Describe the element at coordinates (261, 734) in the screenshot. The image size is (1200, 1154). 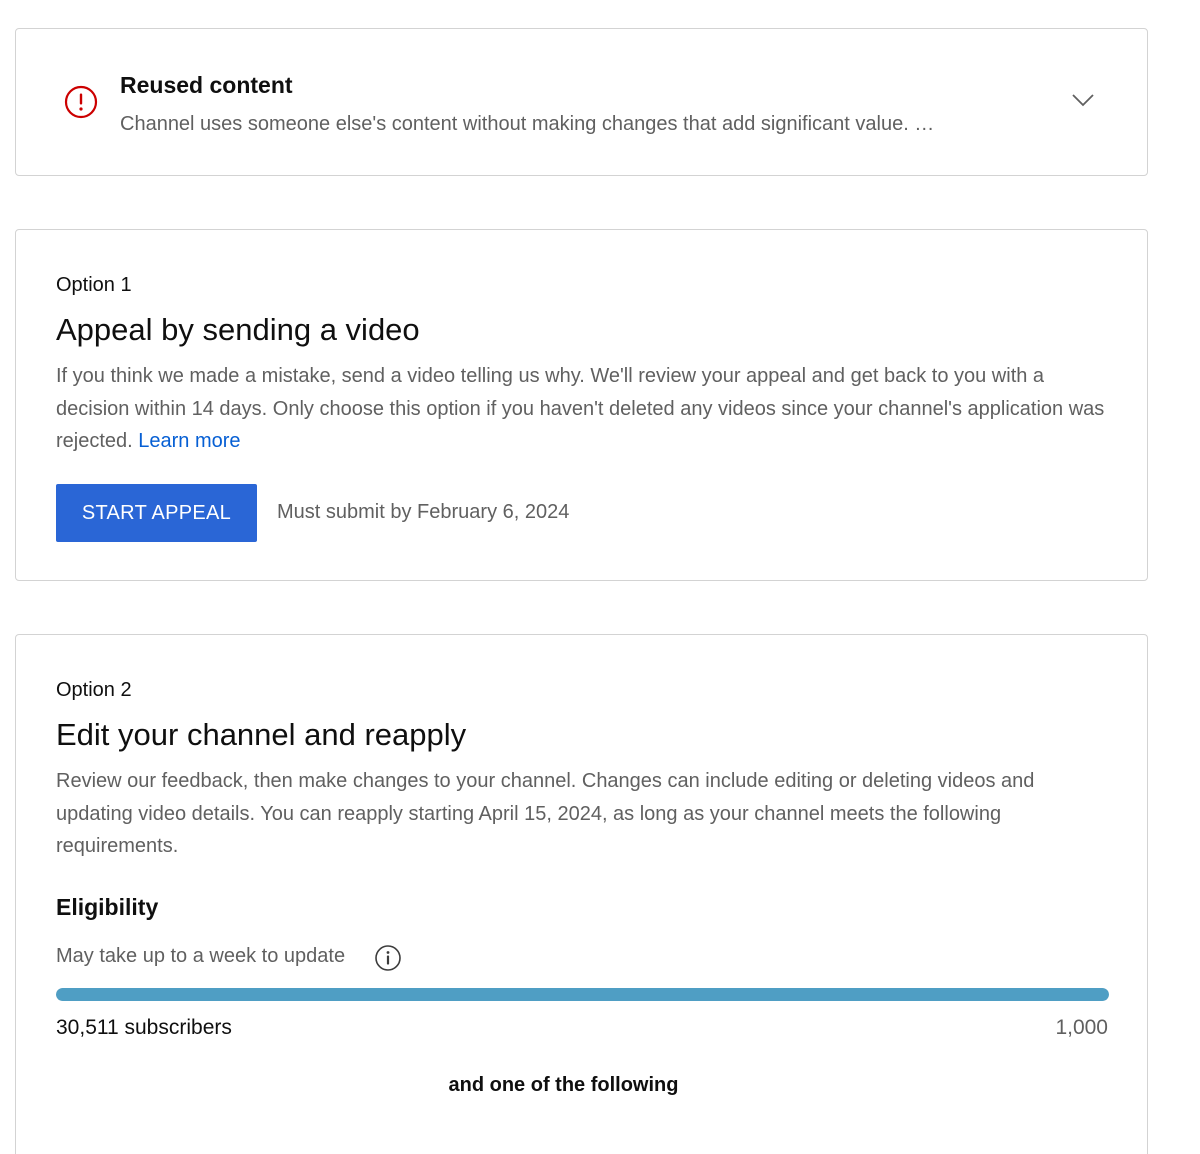
I see `option-2-title: Edit your channel and reapply` at that location.